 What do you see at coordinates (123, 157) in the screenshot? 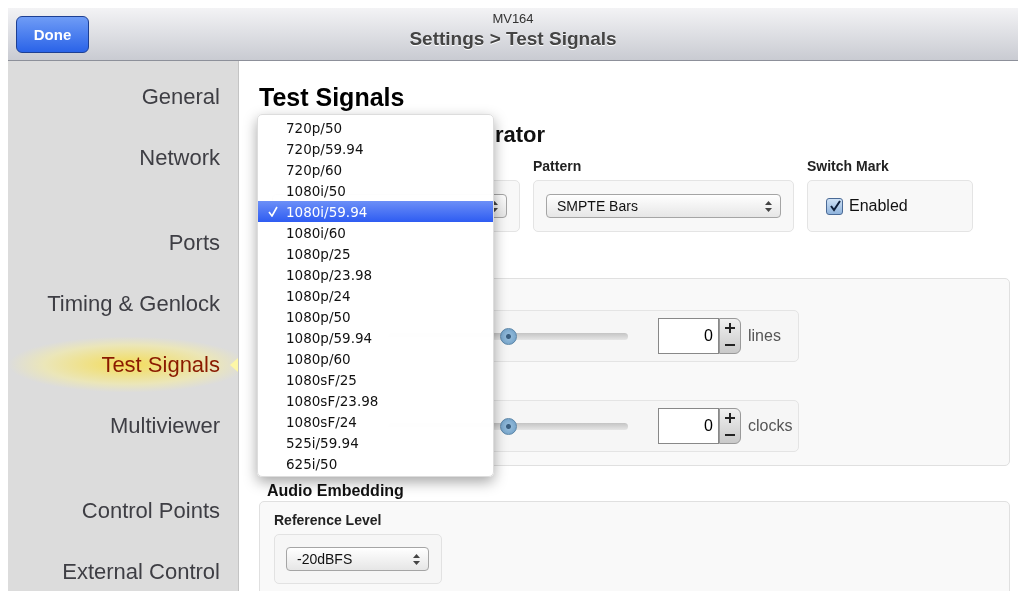
I see `sidebar-item: Network` at bounding box center [123, 157].